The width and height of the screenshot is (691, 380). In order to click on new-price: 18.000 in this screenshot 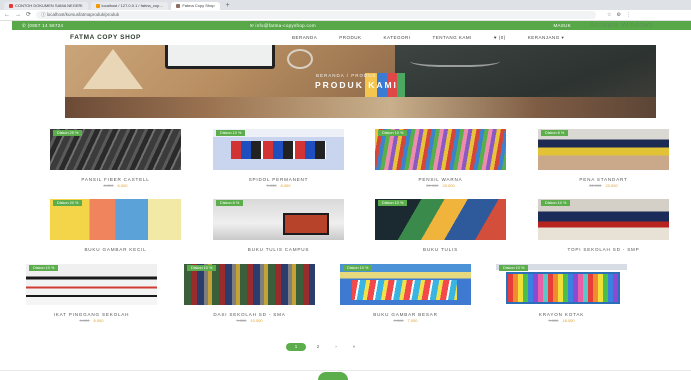, I will do `click(568, 320)`.